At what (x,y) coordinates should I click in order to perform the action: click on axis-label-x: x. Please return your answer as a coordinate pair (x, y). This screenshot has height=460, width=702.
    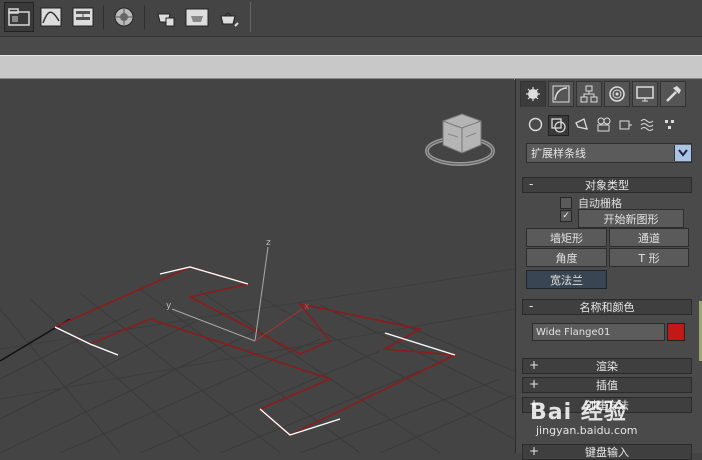
    Looking at the image, I should click on (307, 307).